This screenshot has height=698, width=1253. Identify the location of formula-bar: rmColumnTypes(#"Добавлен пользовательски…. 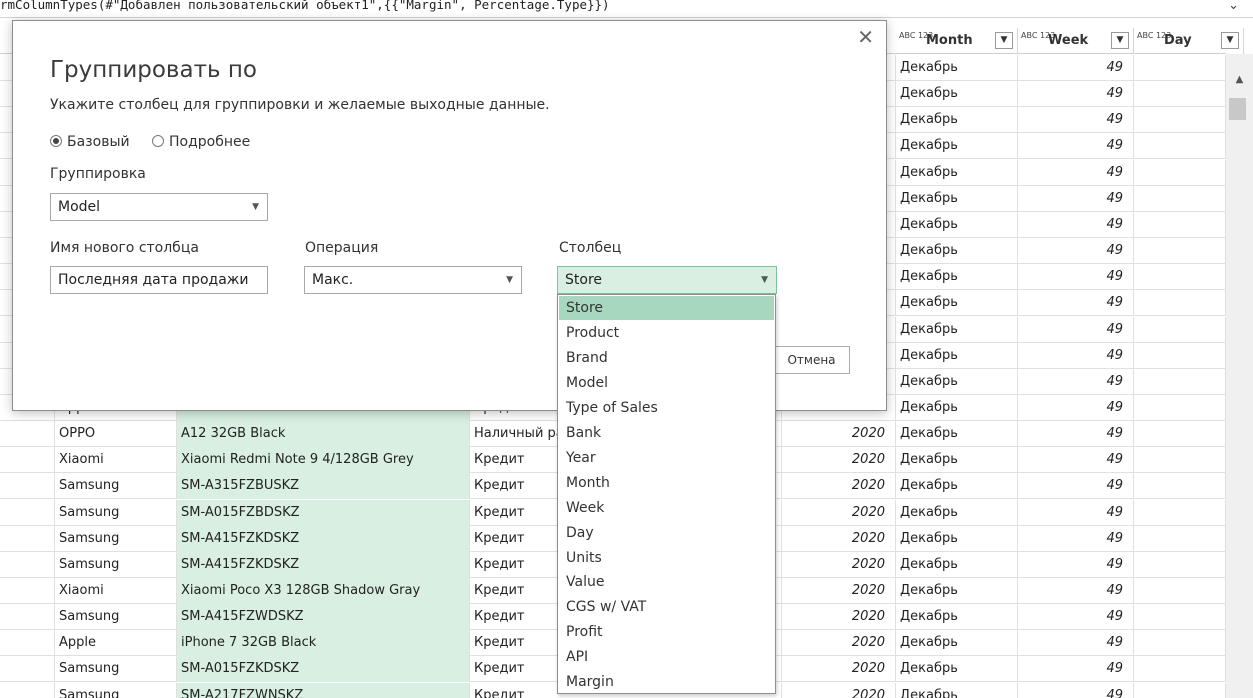
(626, 9).